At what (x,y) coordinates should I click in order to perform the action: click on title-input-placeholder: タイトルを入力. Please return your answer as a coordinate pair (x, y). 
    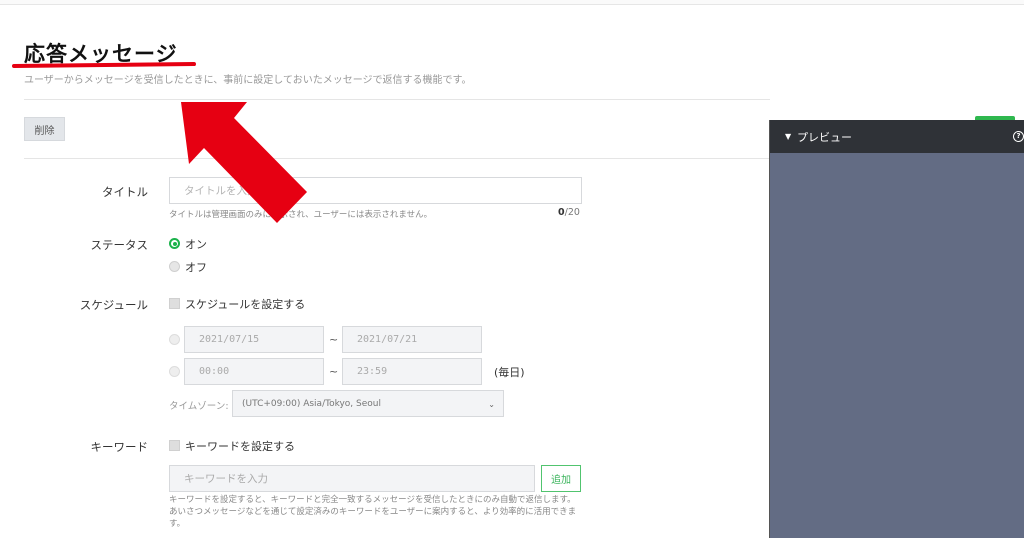
    Looking at the image, I should click on (221, 191).